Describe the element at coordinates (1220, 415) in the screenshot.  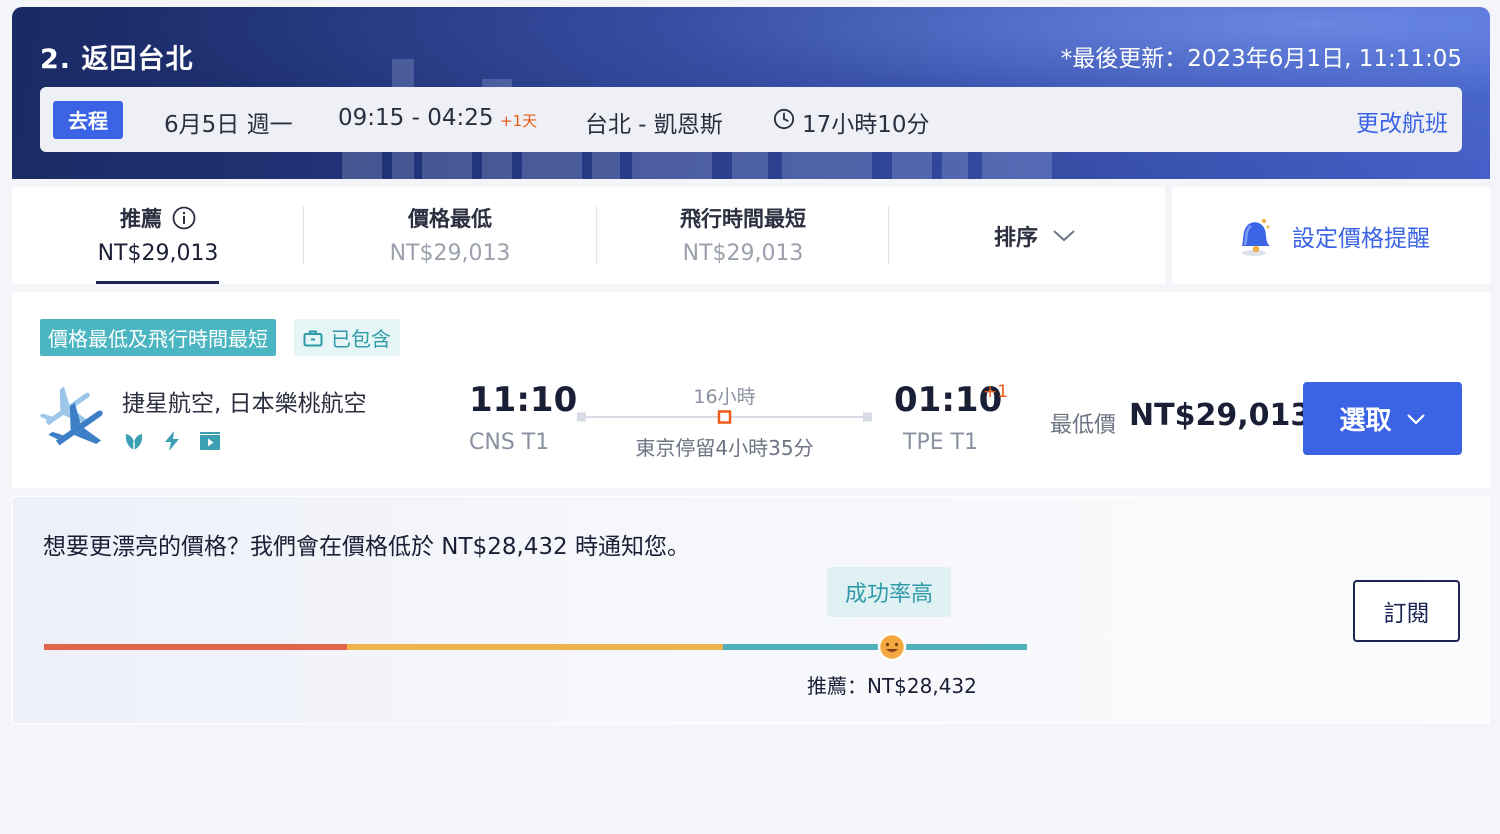
I see `flight-price: NT$29,013` at that location.